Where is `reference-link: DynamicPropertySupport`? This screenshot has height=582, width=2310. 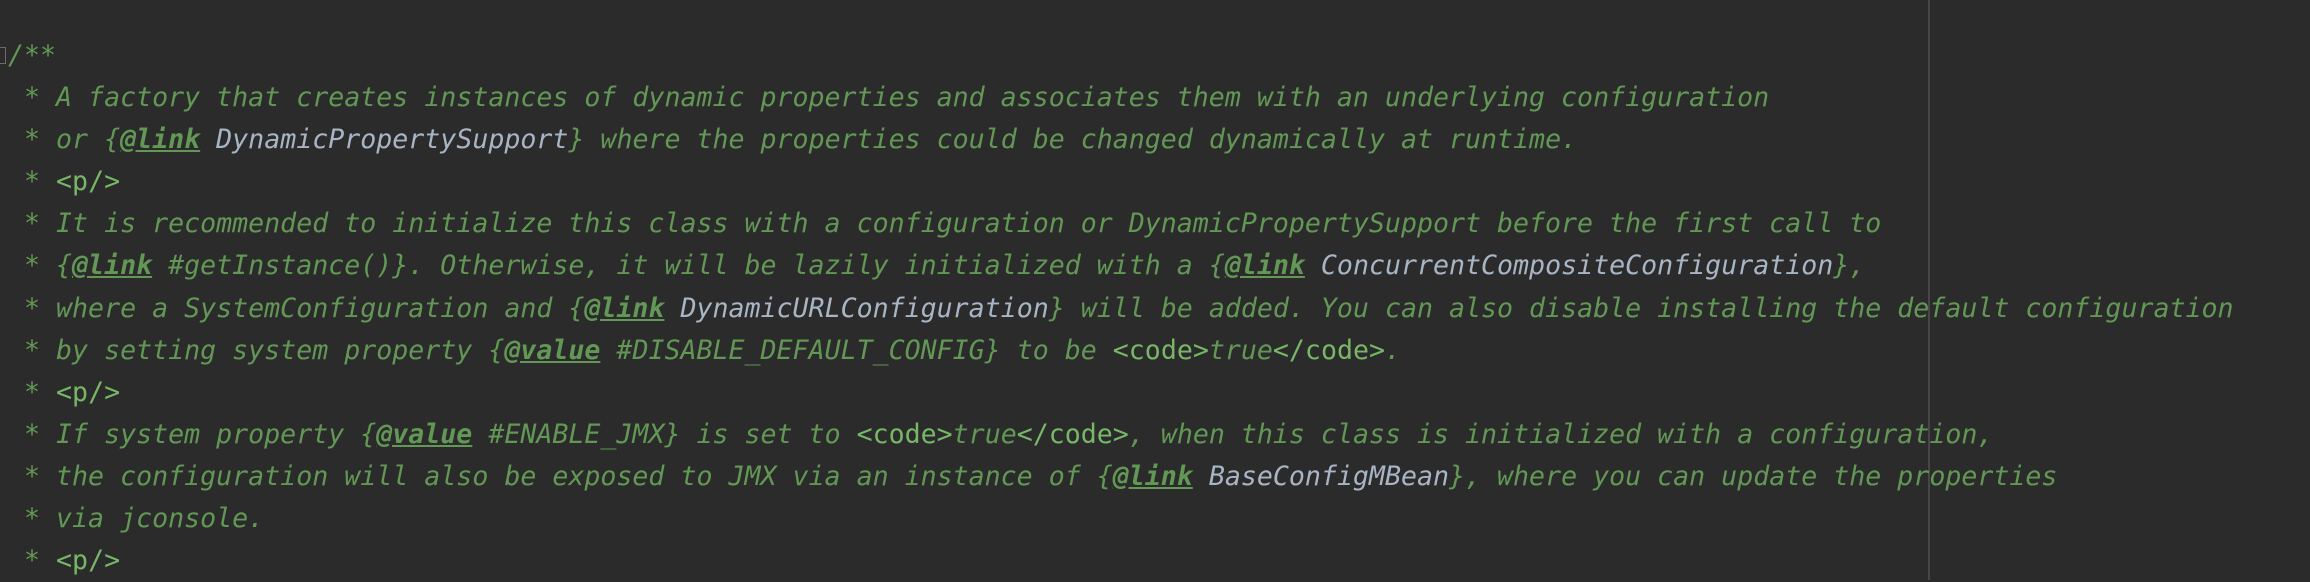
reference-link: DynamicPropertySupport is located at coordinates (392, 139).